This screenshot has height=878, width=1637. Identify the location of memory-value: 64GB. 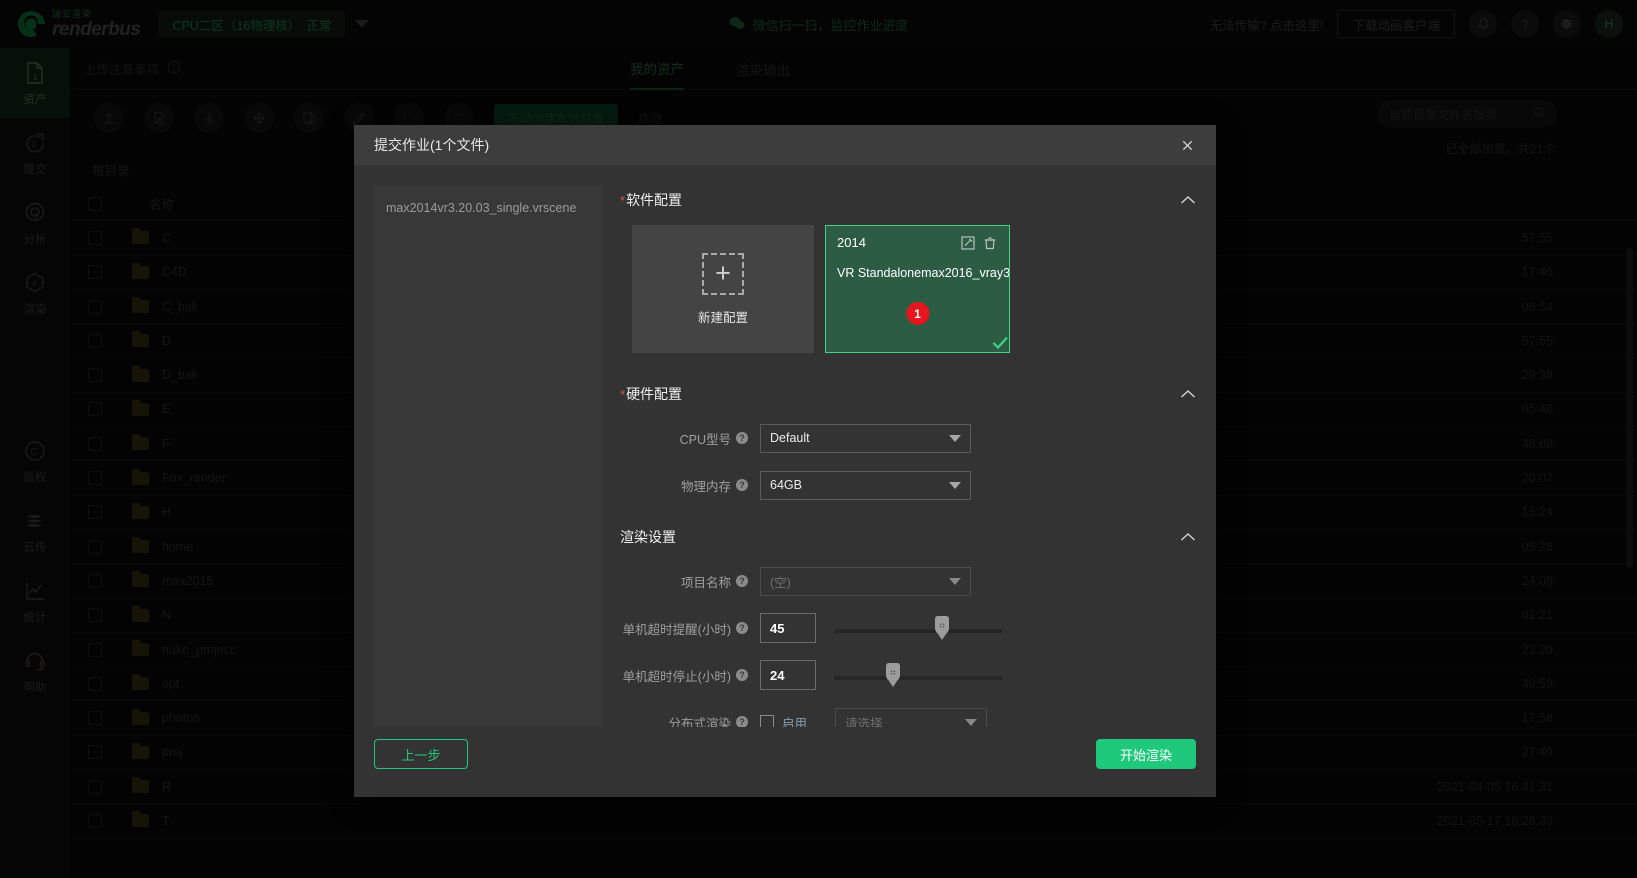
(786, 485).